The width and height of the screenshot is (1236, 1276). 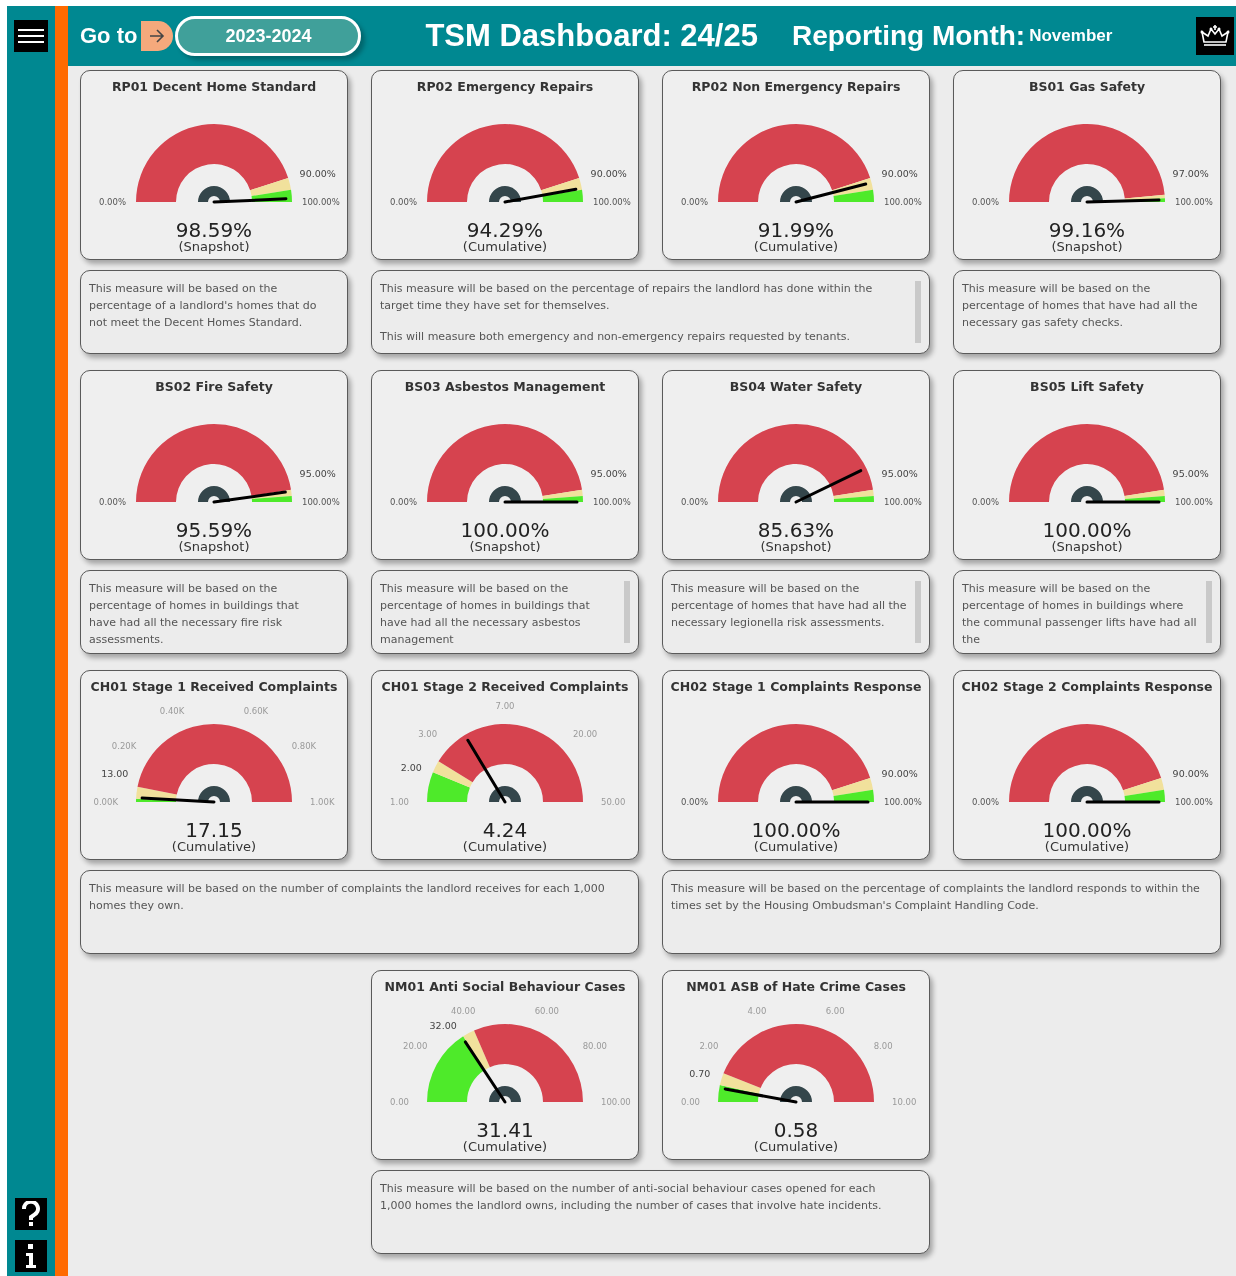 I want to click on description-text: This measure will be based on the percentage of homes that have had all the necessary legionella risk assessments., so click(x=789, y=606).